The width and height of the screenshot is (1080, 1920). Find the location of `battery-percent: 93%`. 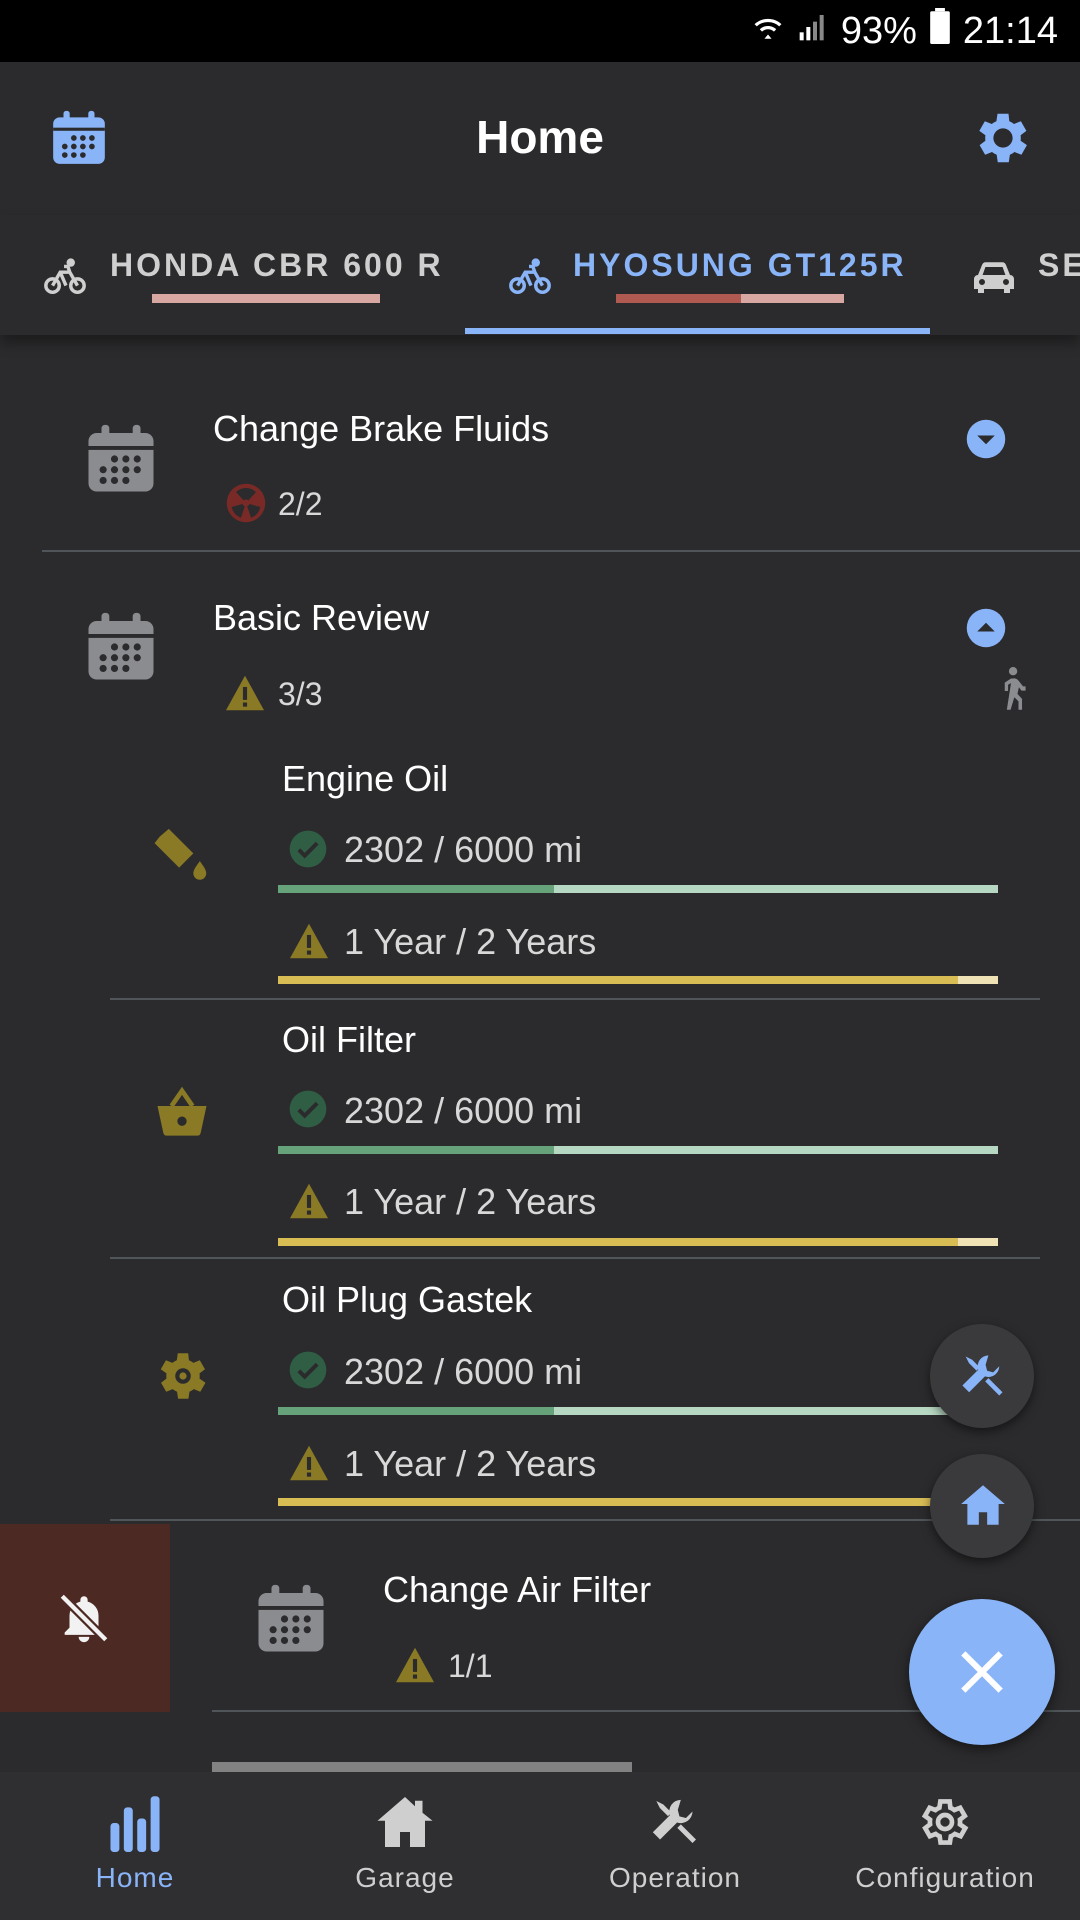

battery-percent: 93% is located at coordinates (878, 30).